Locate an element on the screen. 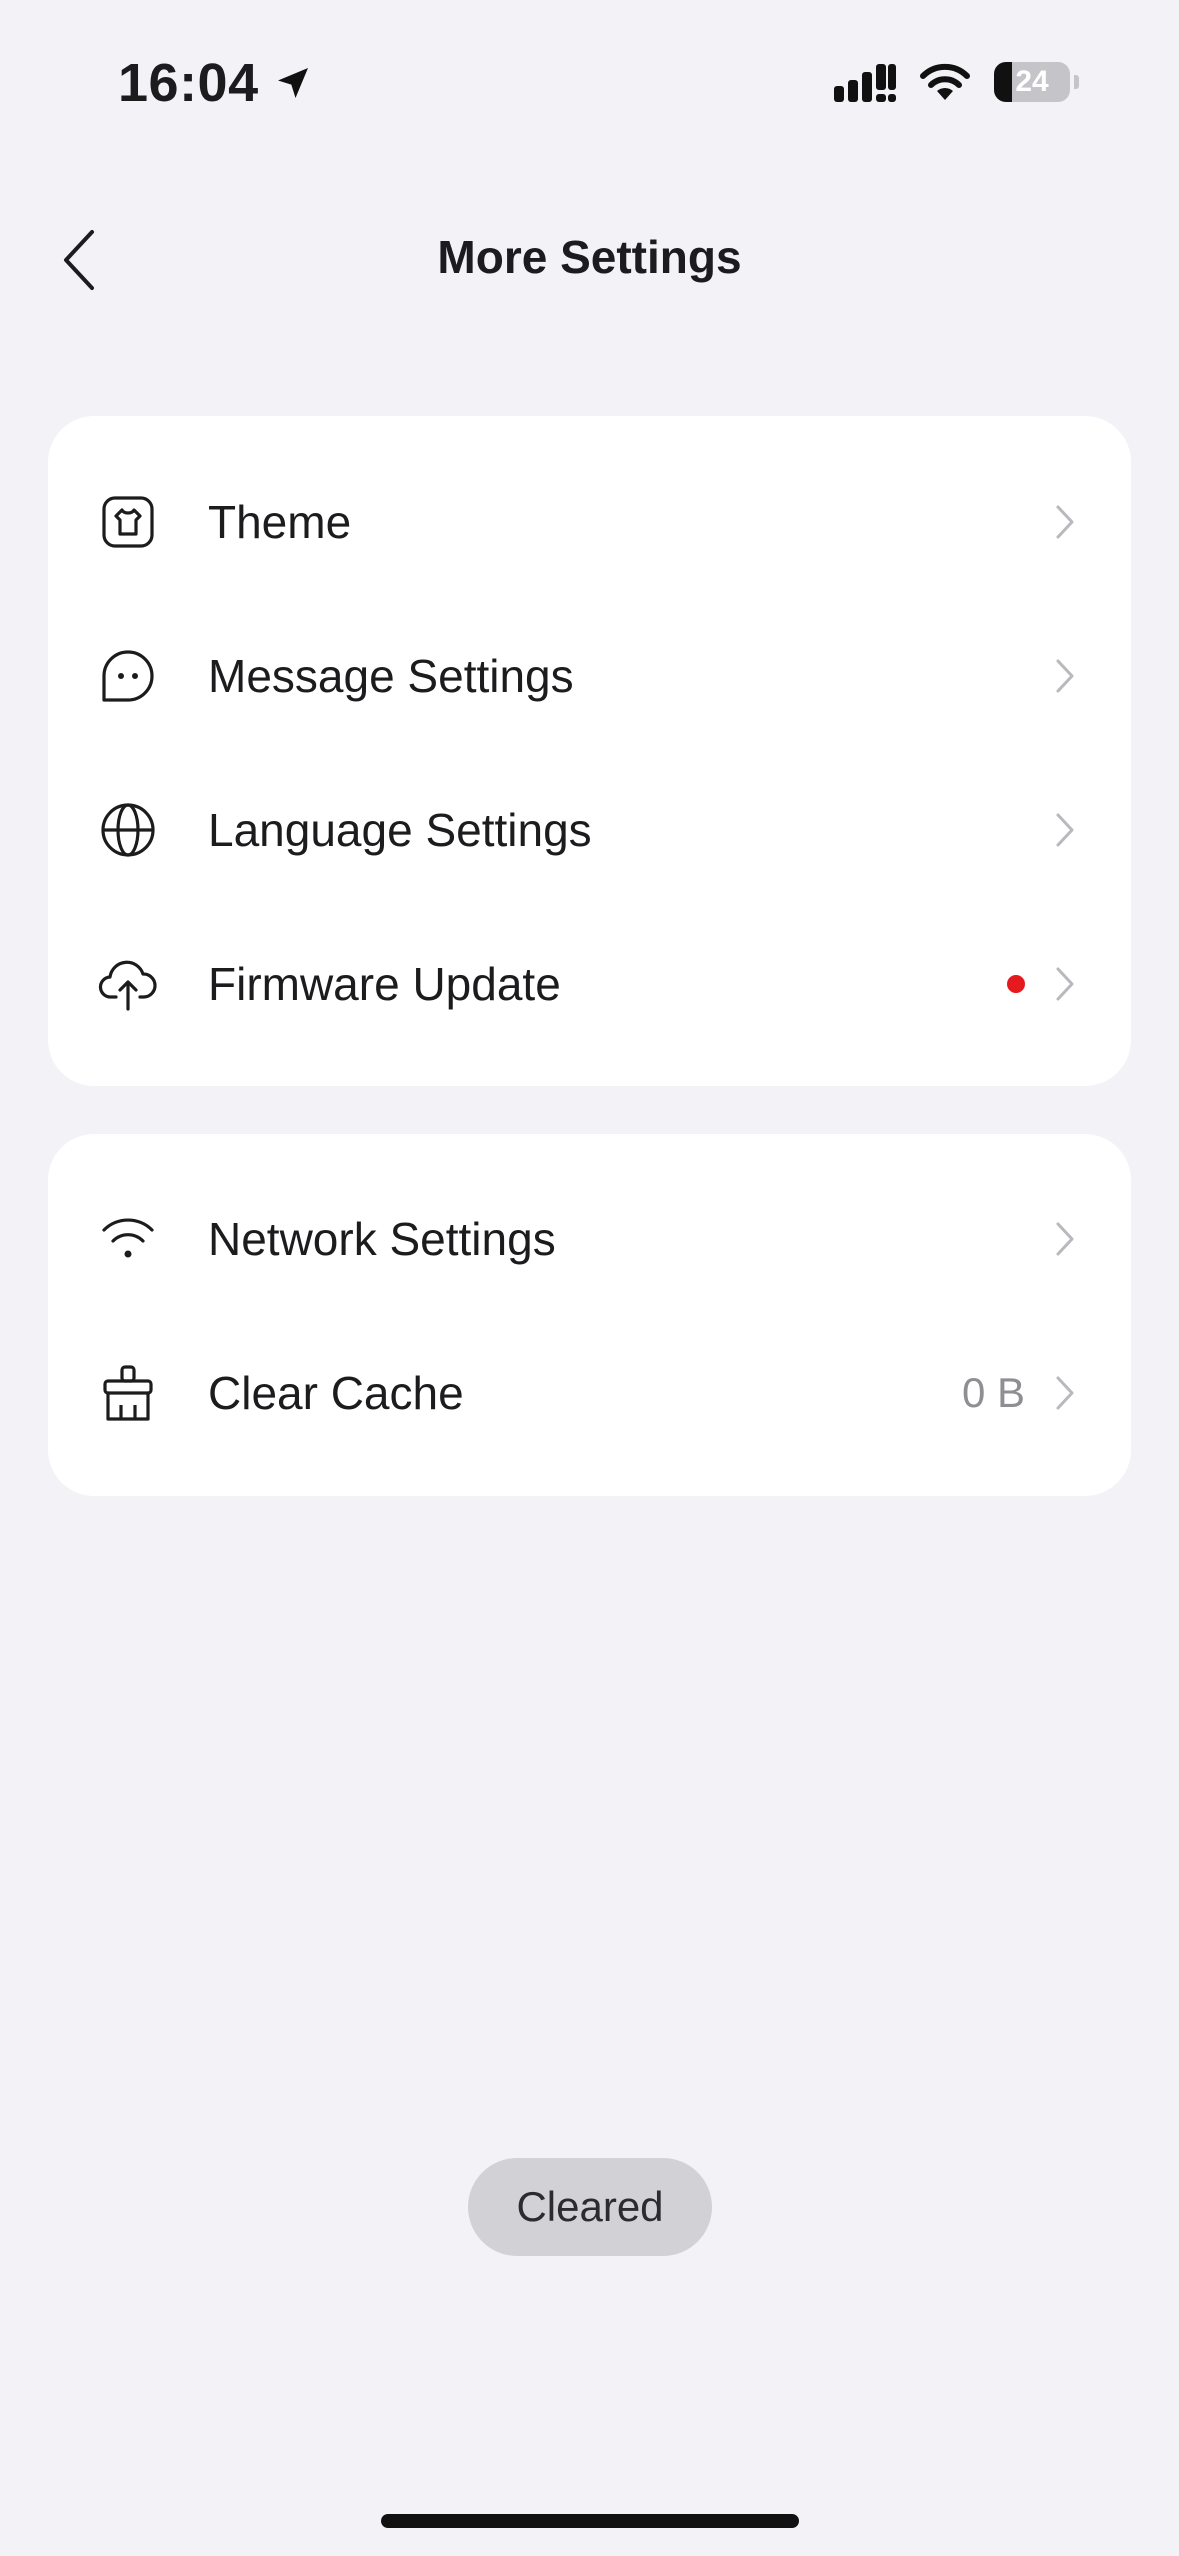 The image size is (1179, 2556). update-badge-dot is located at coordinates (1016, 984).